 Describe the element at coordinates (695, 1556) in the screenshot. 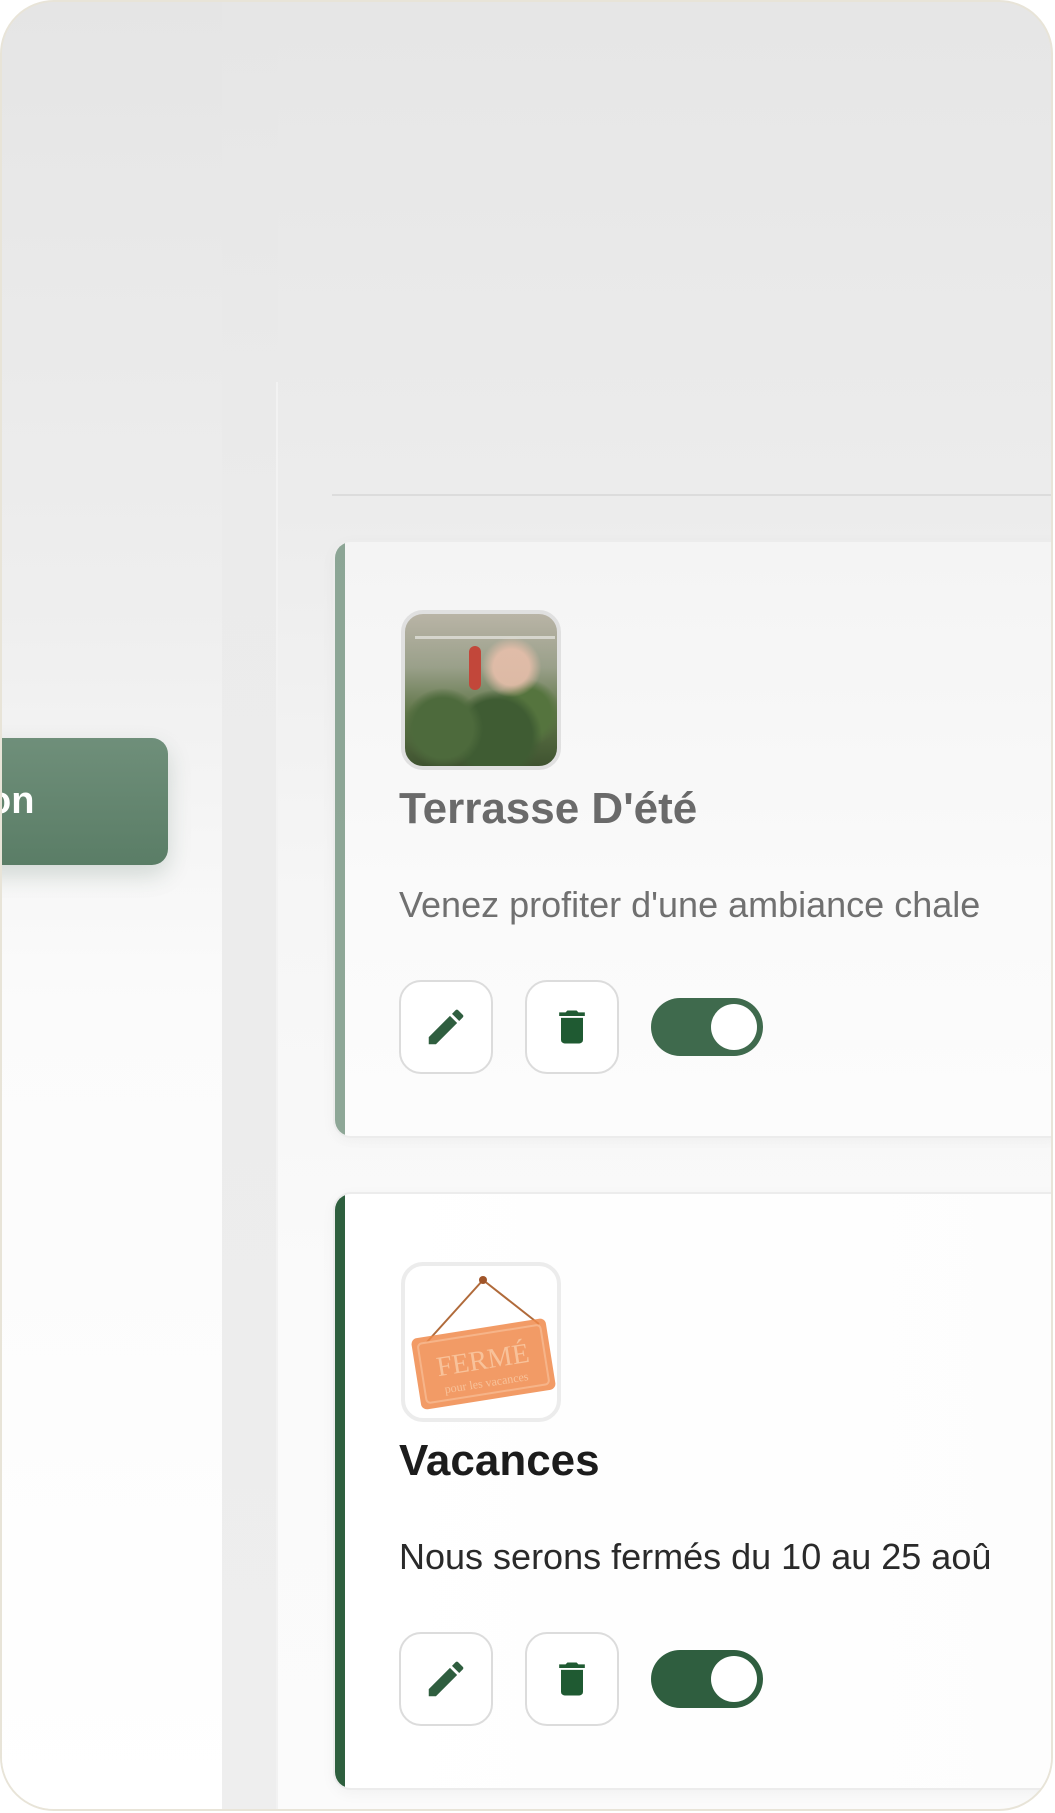

I see `card-description: Nous serons fermés du 10 au 25 aoû` at that location.